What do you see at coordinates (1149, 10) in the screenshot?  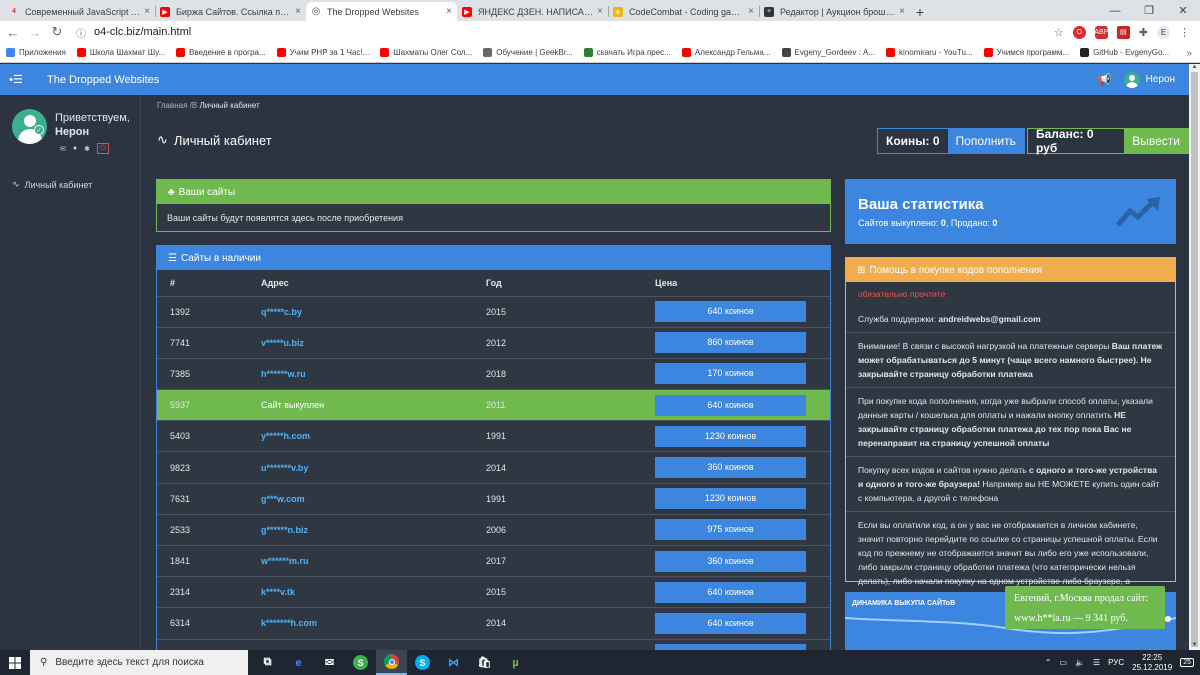 I see `restore-icon: ❐` at bounding box center [1149, 10].